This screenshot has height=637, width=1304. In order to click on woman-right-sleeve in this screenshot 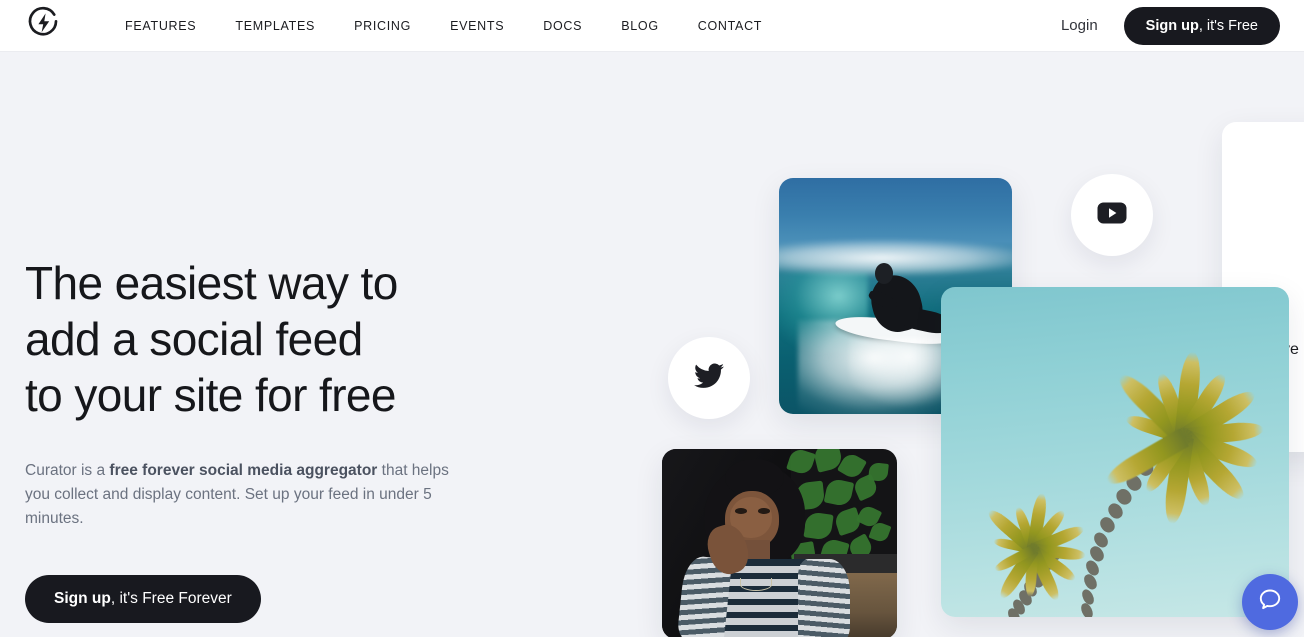, I will do `click(824, 598)`.